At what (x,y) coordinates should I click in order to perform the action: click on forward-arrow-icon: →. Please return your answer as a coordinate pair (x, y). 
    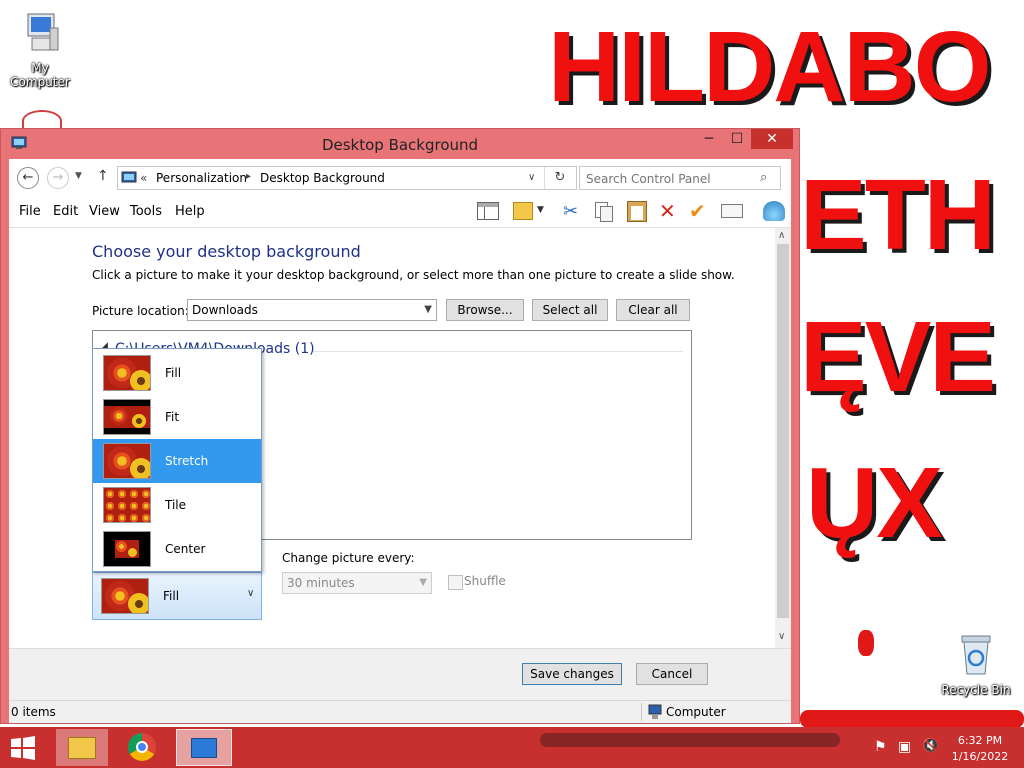
    Looking at the image, I should click on (58, 177).